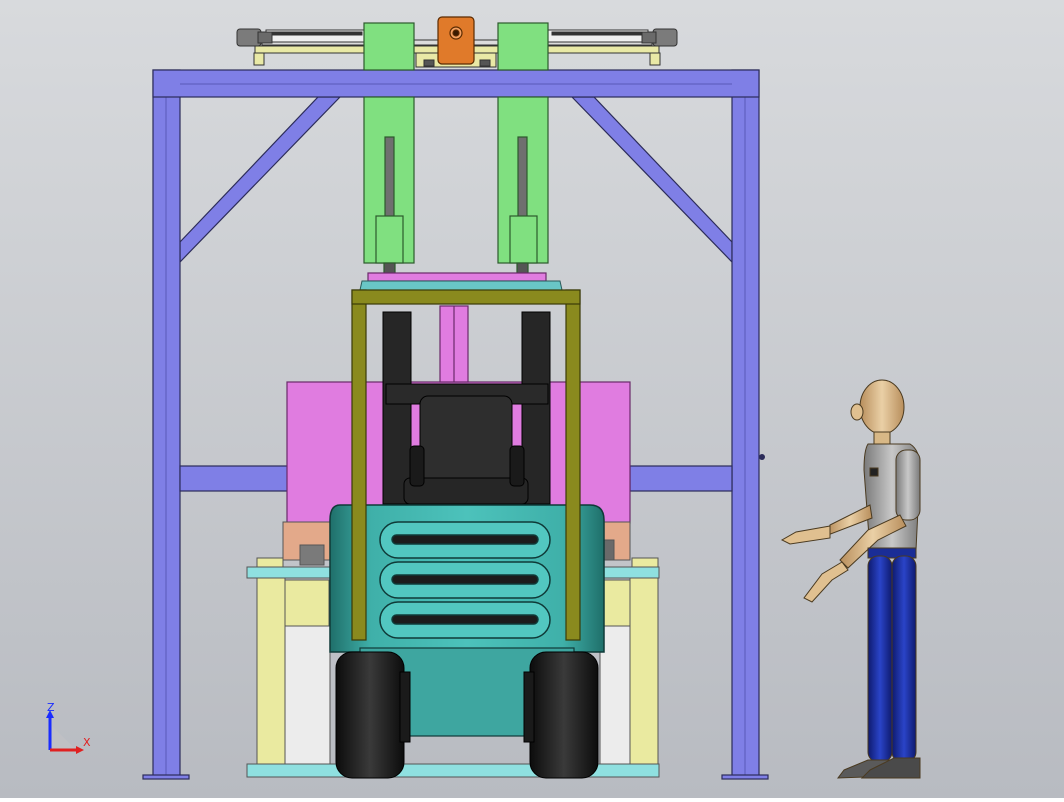  What do you see at coordinates (389, 149) in the screenshot?
I see `left-lift-cylinder` at bounding box center [389, 149].